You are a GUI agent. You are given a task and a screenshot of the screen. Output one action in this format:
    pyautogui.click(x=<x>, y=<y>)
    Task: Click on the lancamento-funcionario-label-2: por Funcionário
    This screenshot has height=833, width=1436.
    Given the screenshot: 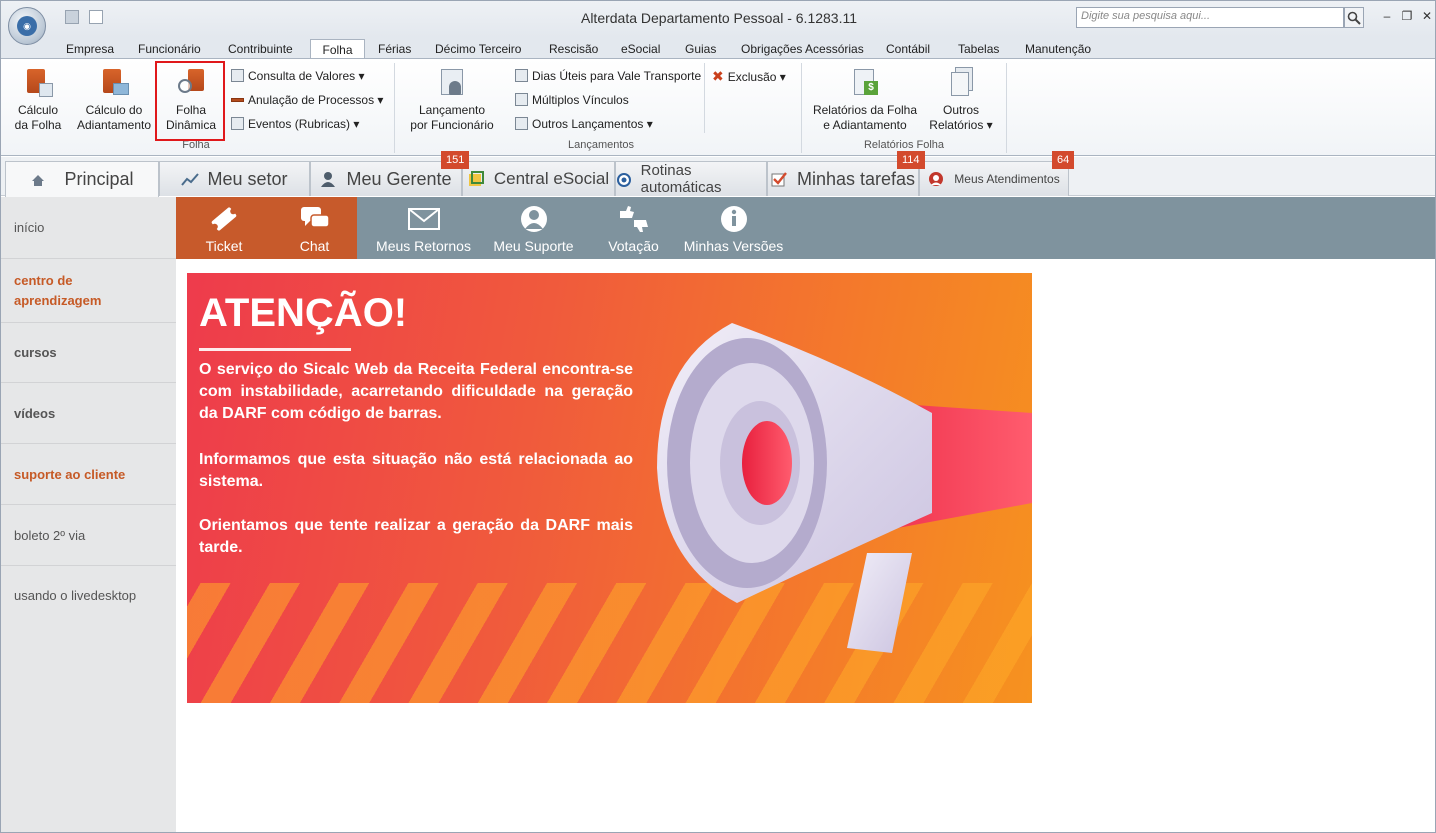 What is the action you would take?
    pyautogui.click(x=452, y=125)
    